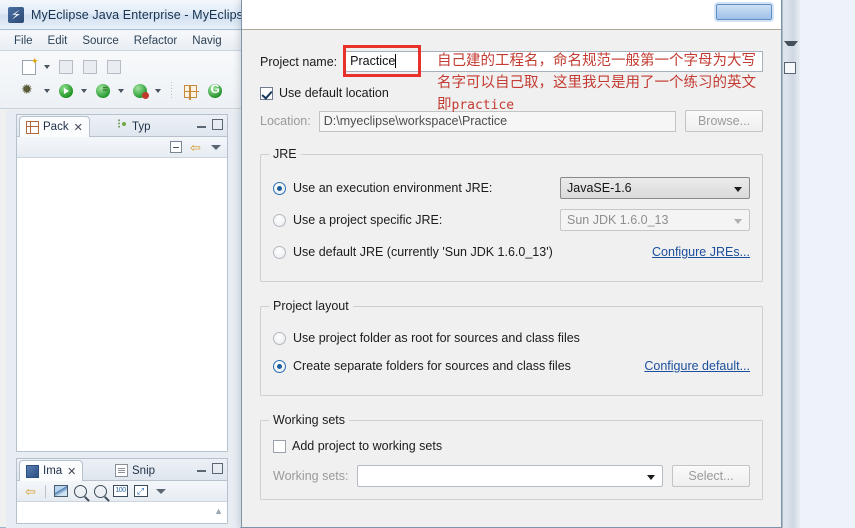  I want to click on tab-type-hierarchy: Typ, so click(133, 126).